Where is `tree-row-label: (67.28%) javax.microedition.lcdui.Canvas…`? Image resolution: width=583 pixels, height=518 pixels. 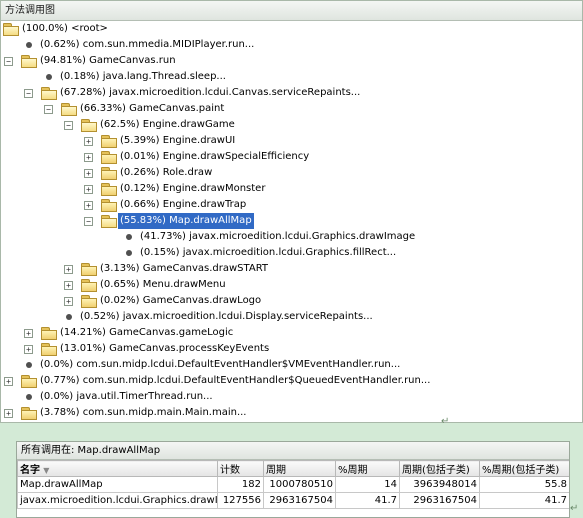
tree-row-label: (67.28%) javax.microedition.lcdui.Canvas… is located at coordinates (210, 92).